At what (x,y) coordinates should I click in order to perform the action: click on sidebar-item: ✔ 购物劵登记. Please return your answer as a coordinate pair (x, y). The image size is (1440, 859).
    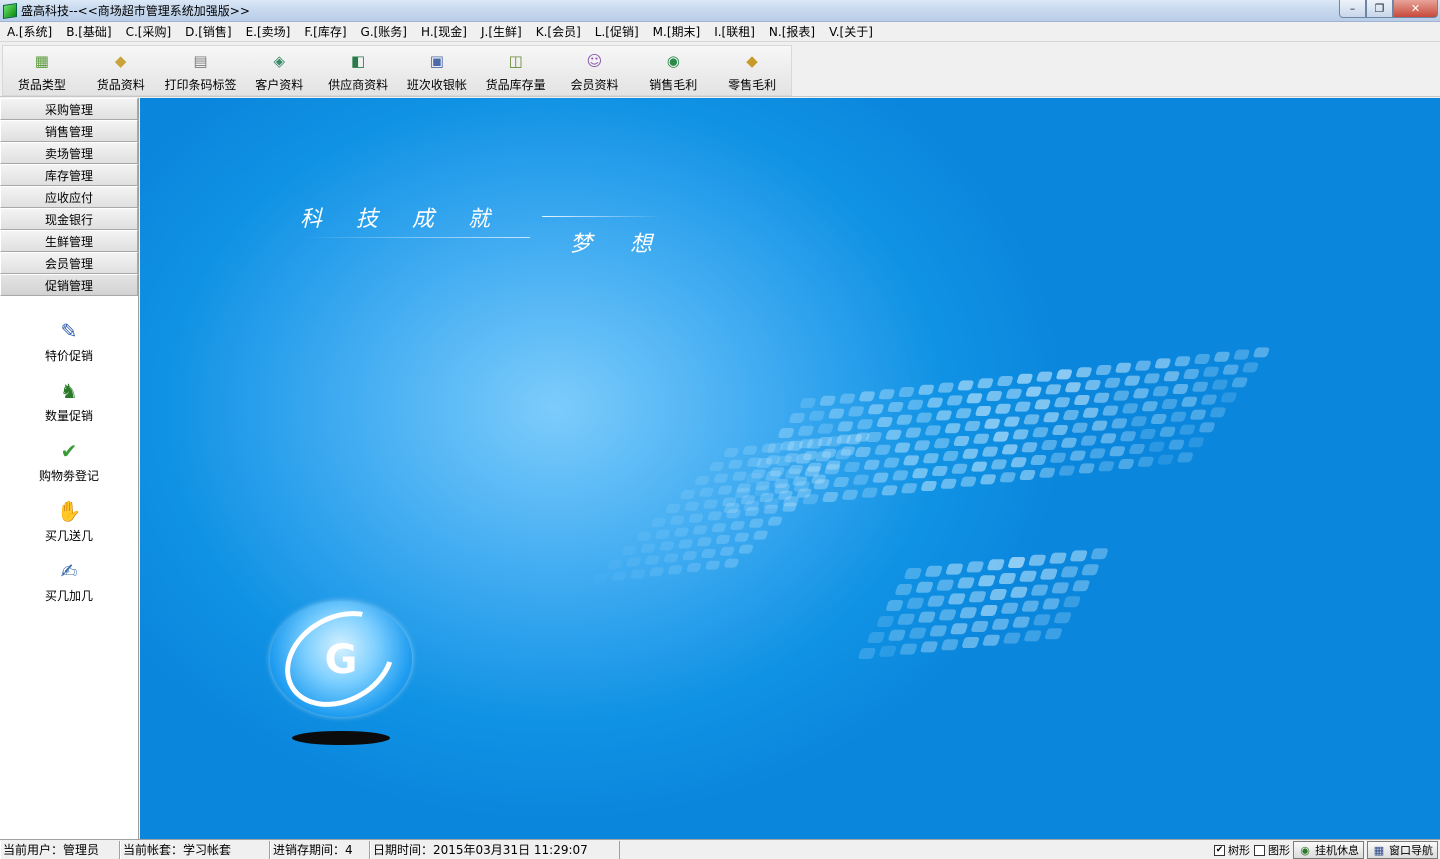
    Looking at the image, I should click on (69, 466).